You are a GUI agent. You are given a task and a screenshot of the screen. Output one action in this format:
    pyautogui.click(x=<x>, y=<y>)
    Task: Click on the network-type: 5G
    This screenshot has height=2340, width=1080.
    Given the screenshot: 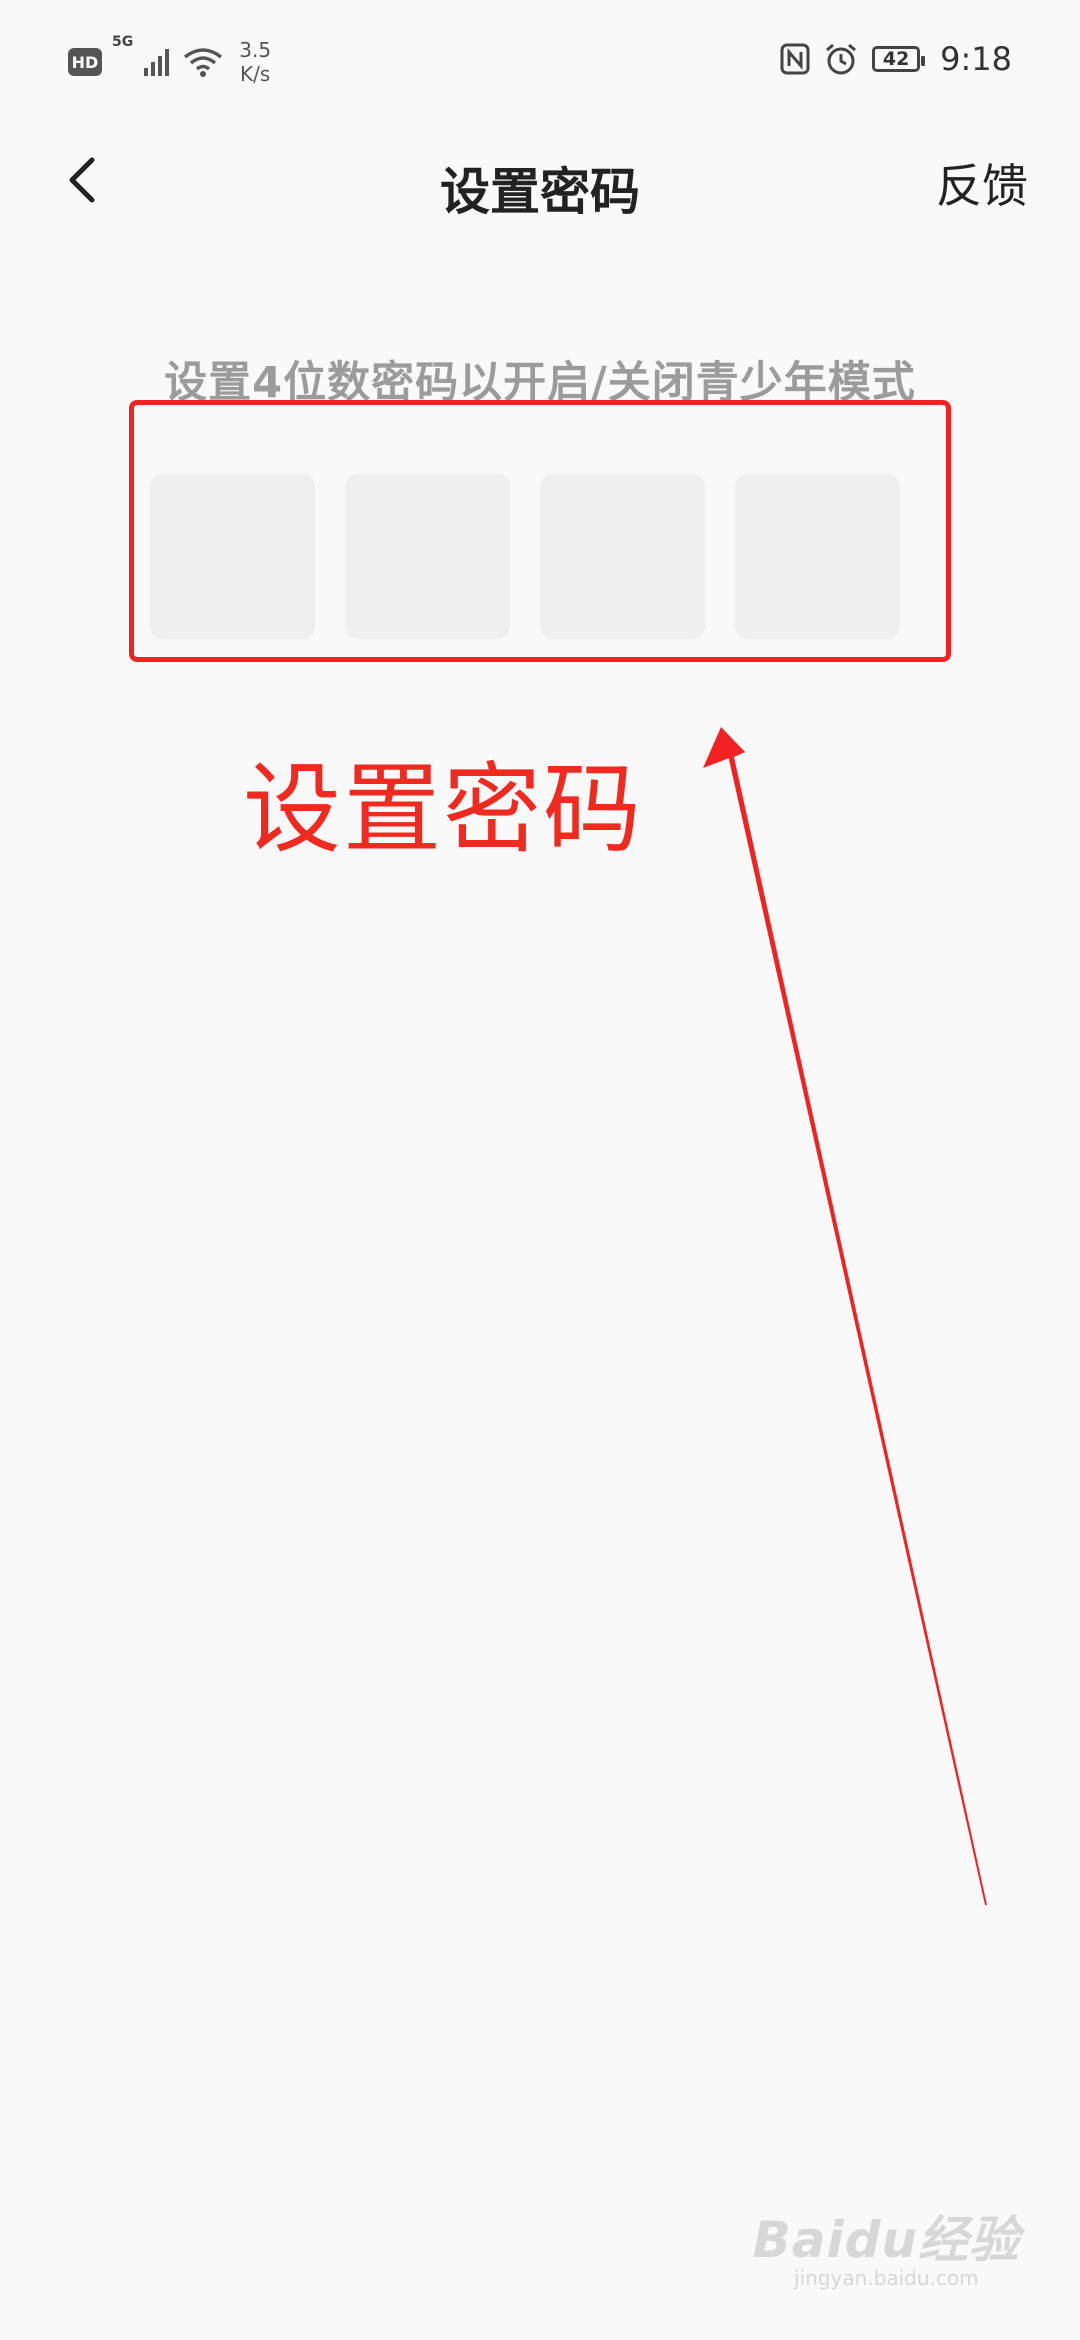 What is the action you would take?
    pyautogui.click(x=123, y=42)
    